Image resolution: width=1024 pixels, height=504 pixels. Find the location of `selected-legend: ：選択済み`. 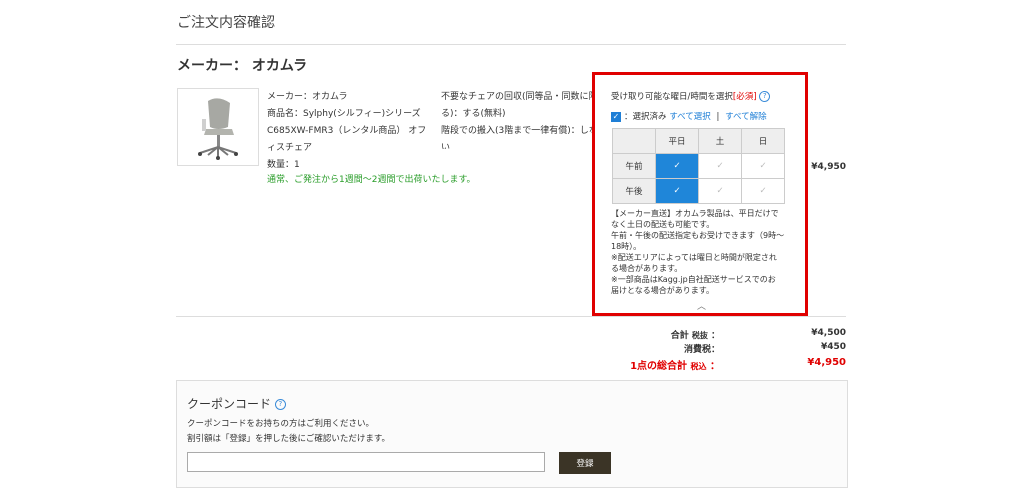

selected-legend: ：選択済み is located at coordinates (645, 117).